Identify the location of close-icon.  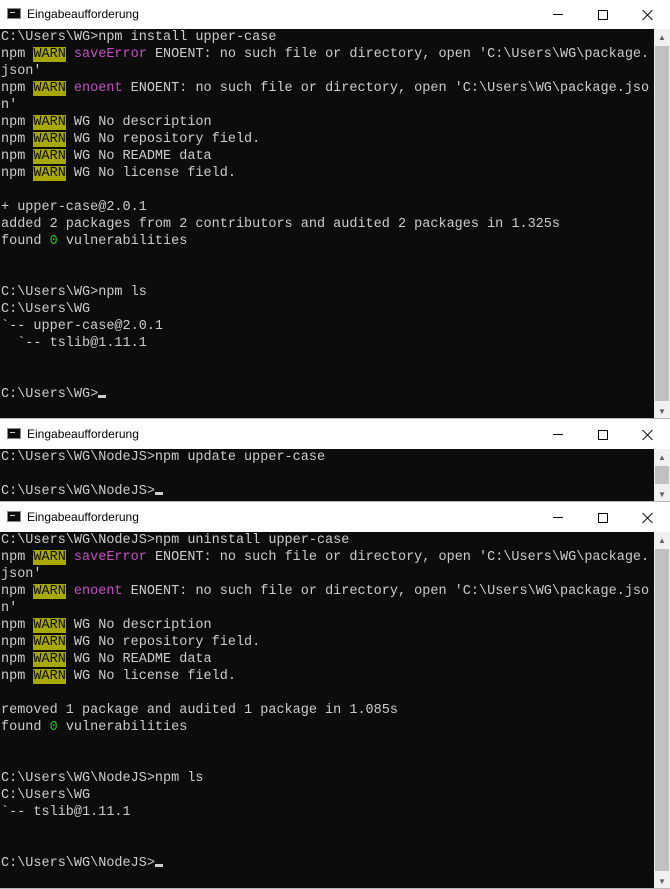
(647, 434).